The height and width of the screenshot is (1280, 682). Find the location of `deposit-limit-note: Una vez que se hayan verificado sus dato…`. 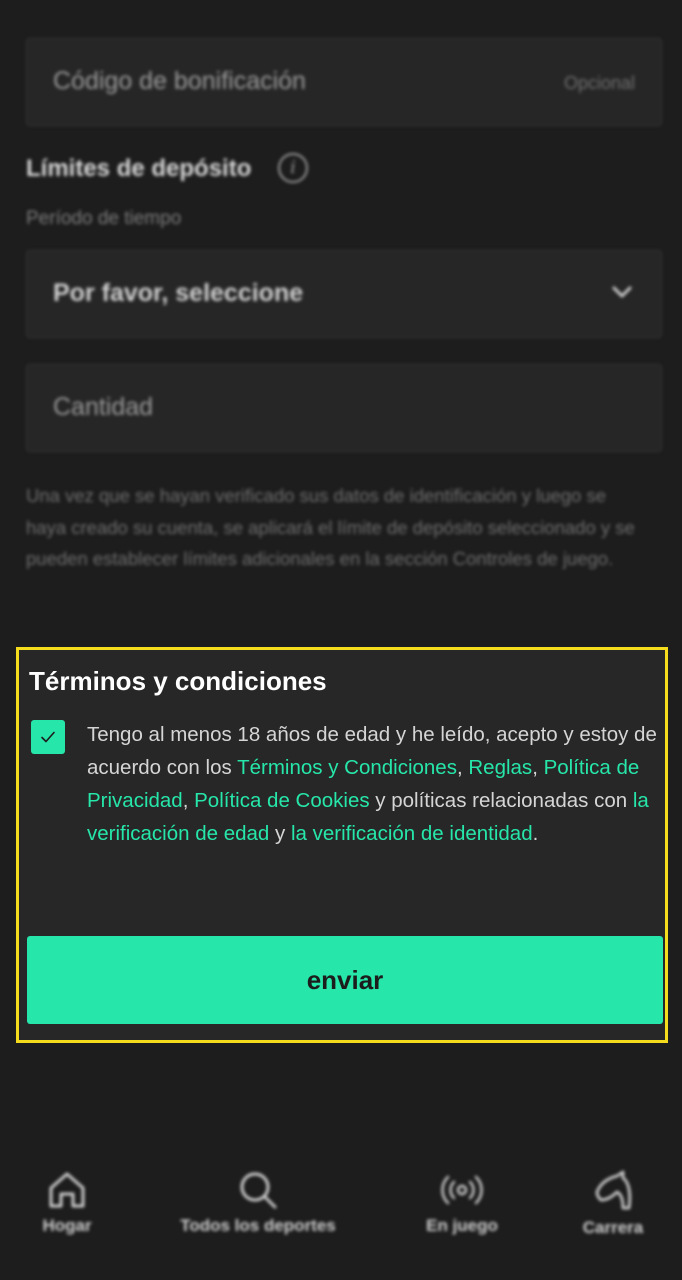

deposit-limit-note: Una vez que se hayan verificado sus dato… is located at coordinates (330, 527).